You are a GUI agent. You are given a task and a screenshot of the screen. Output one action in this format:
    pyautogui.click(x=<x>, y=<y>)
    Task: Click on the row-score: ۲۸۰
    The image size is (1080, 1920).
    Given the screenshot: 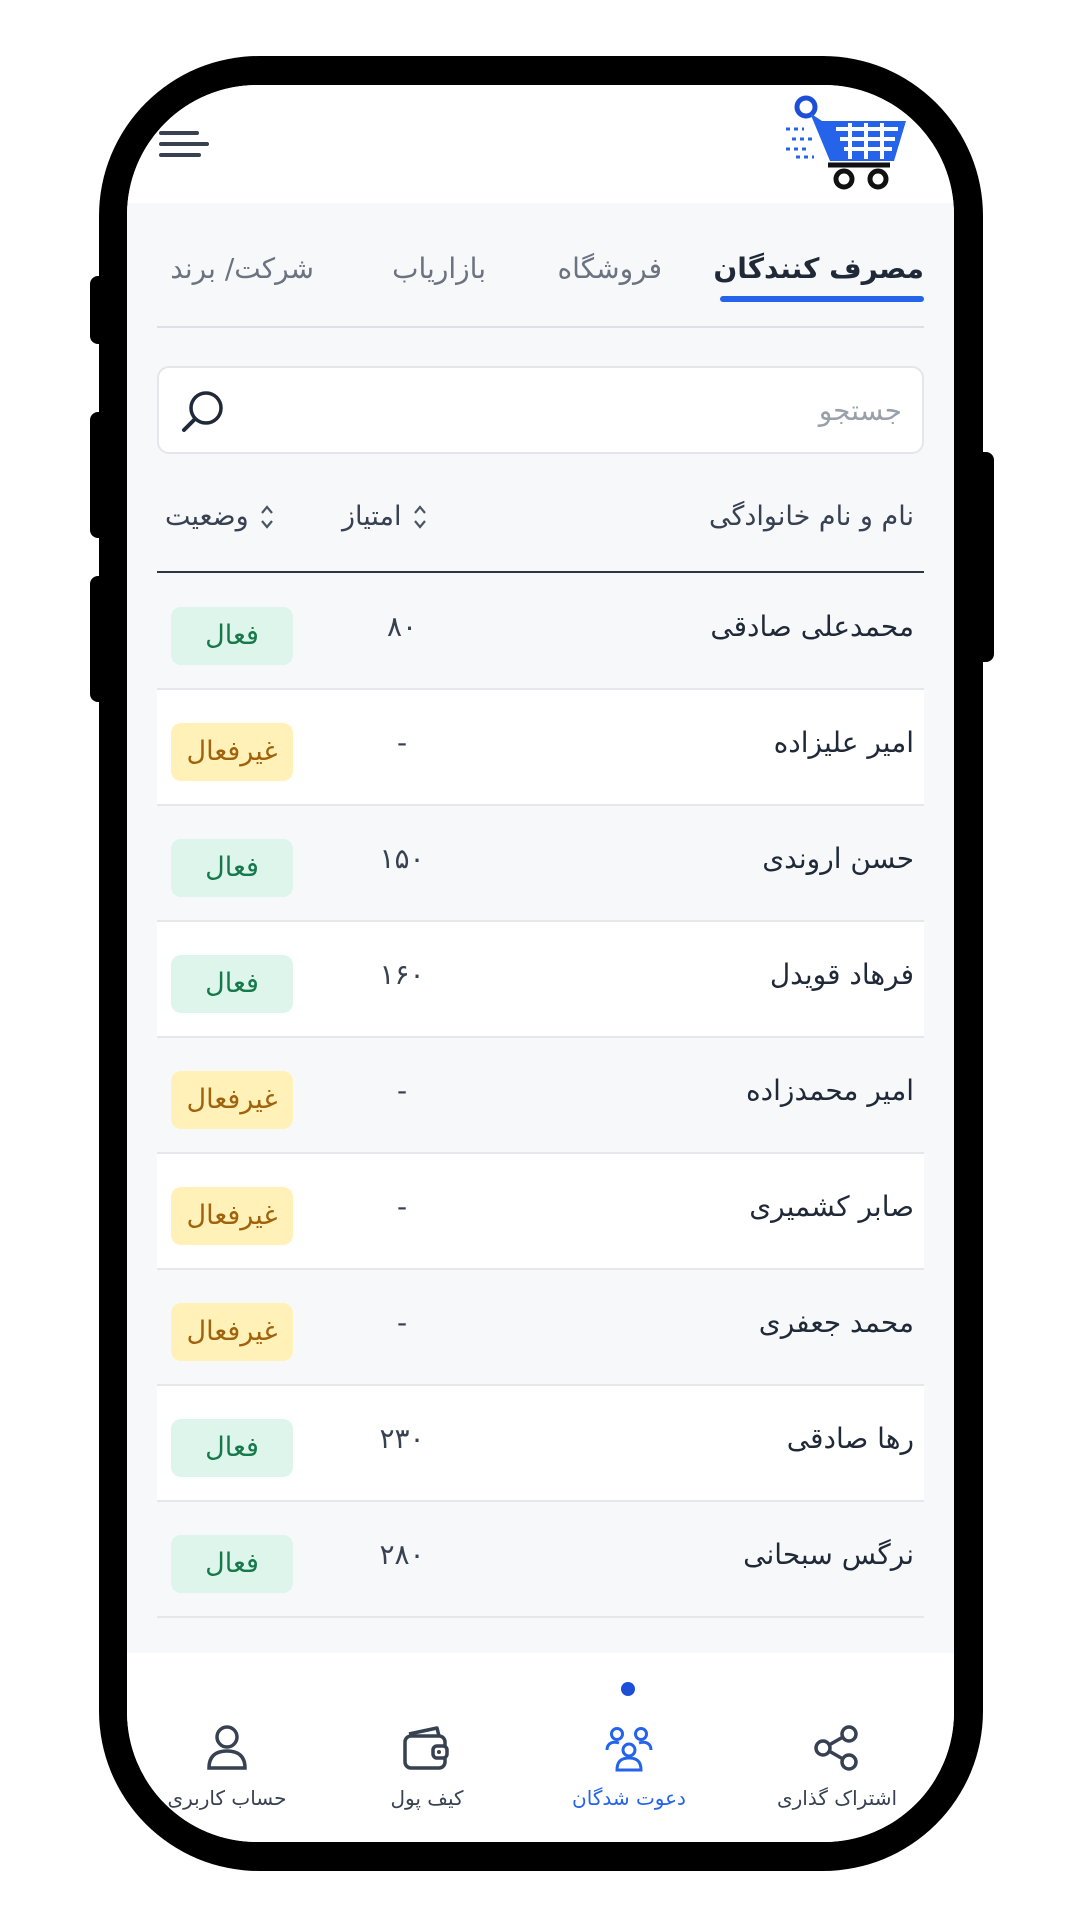 What is the action you would take?
    pyautogui.click(x=402, y=1554)
    